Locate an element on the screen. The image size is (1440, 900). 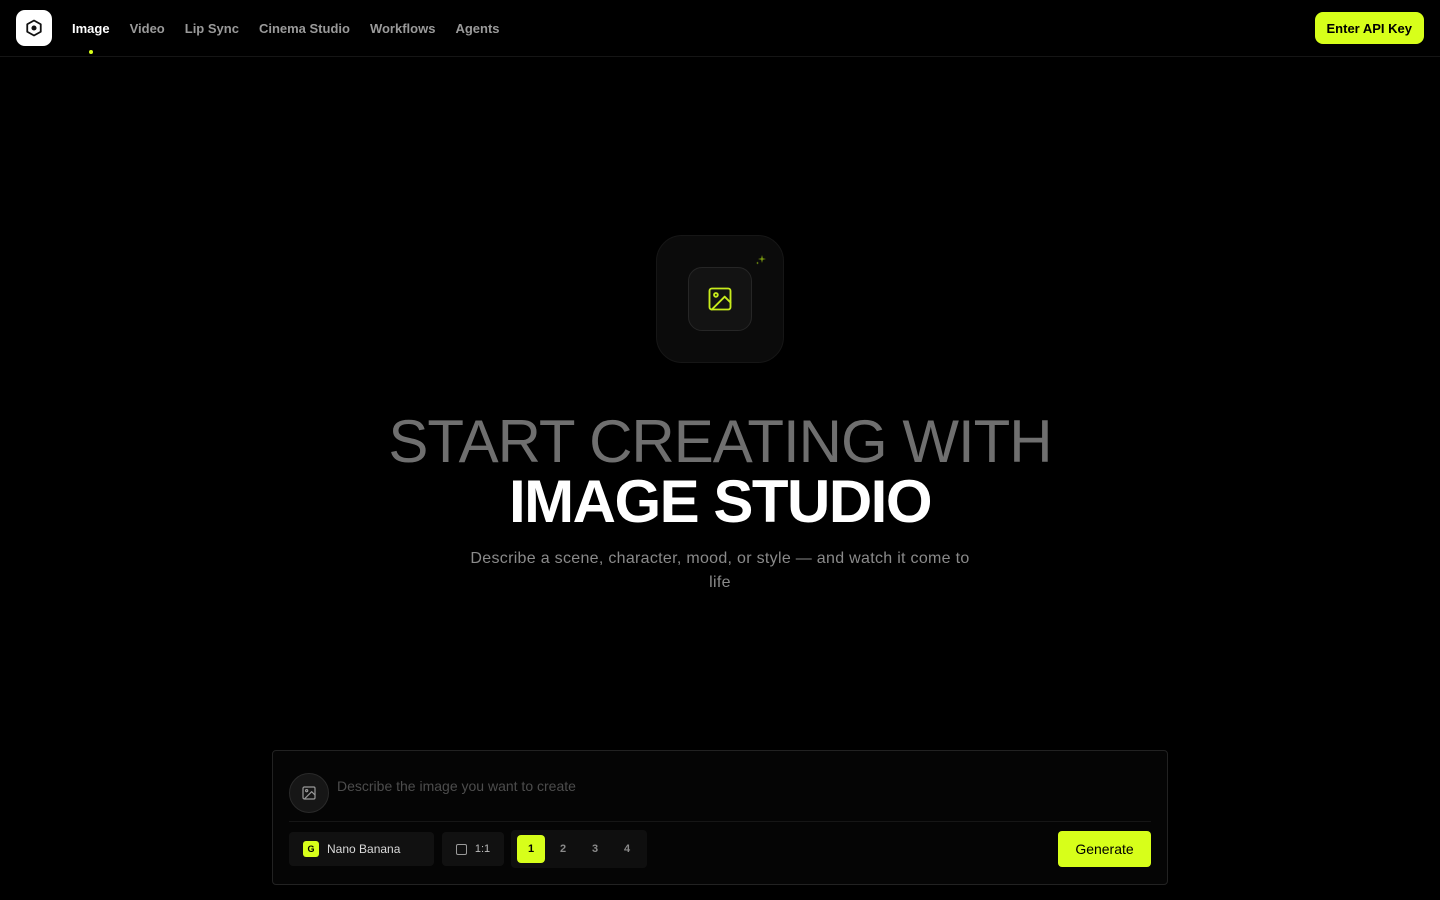
count-option-4: 4 is located at coordinates (627, 849).